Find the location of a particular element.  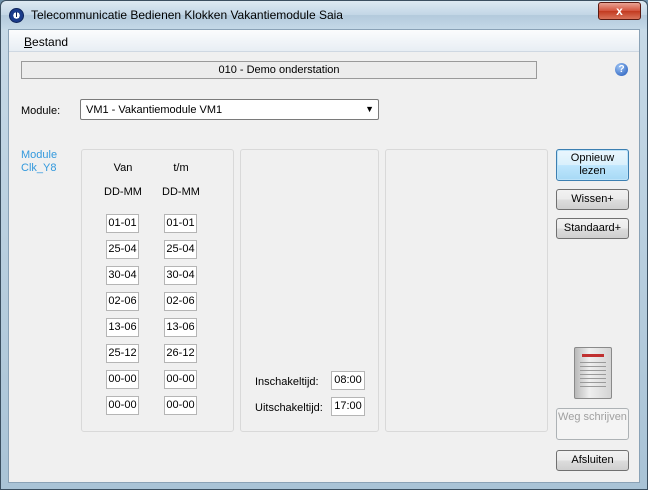

date-from-4: 02-06 is located at coordinates (122, 301).